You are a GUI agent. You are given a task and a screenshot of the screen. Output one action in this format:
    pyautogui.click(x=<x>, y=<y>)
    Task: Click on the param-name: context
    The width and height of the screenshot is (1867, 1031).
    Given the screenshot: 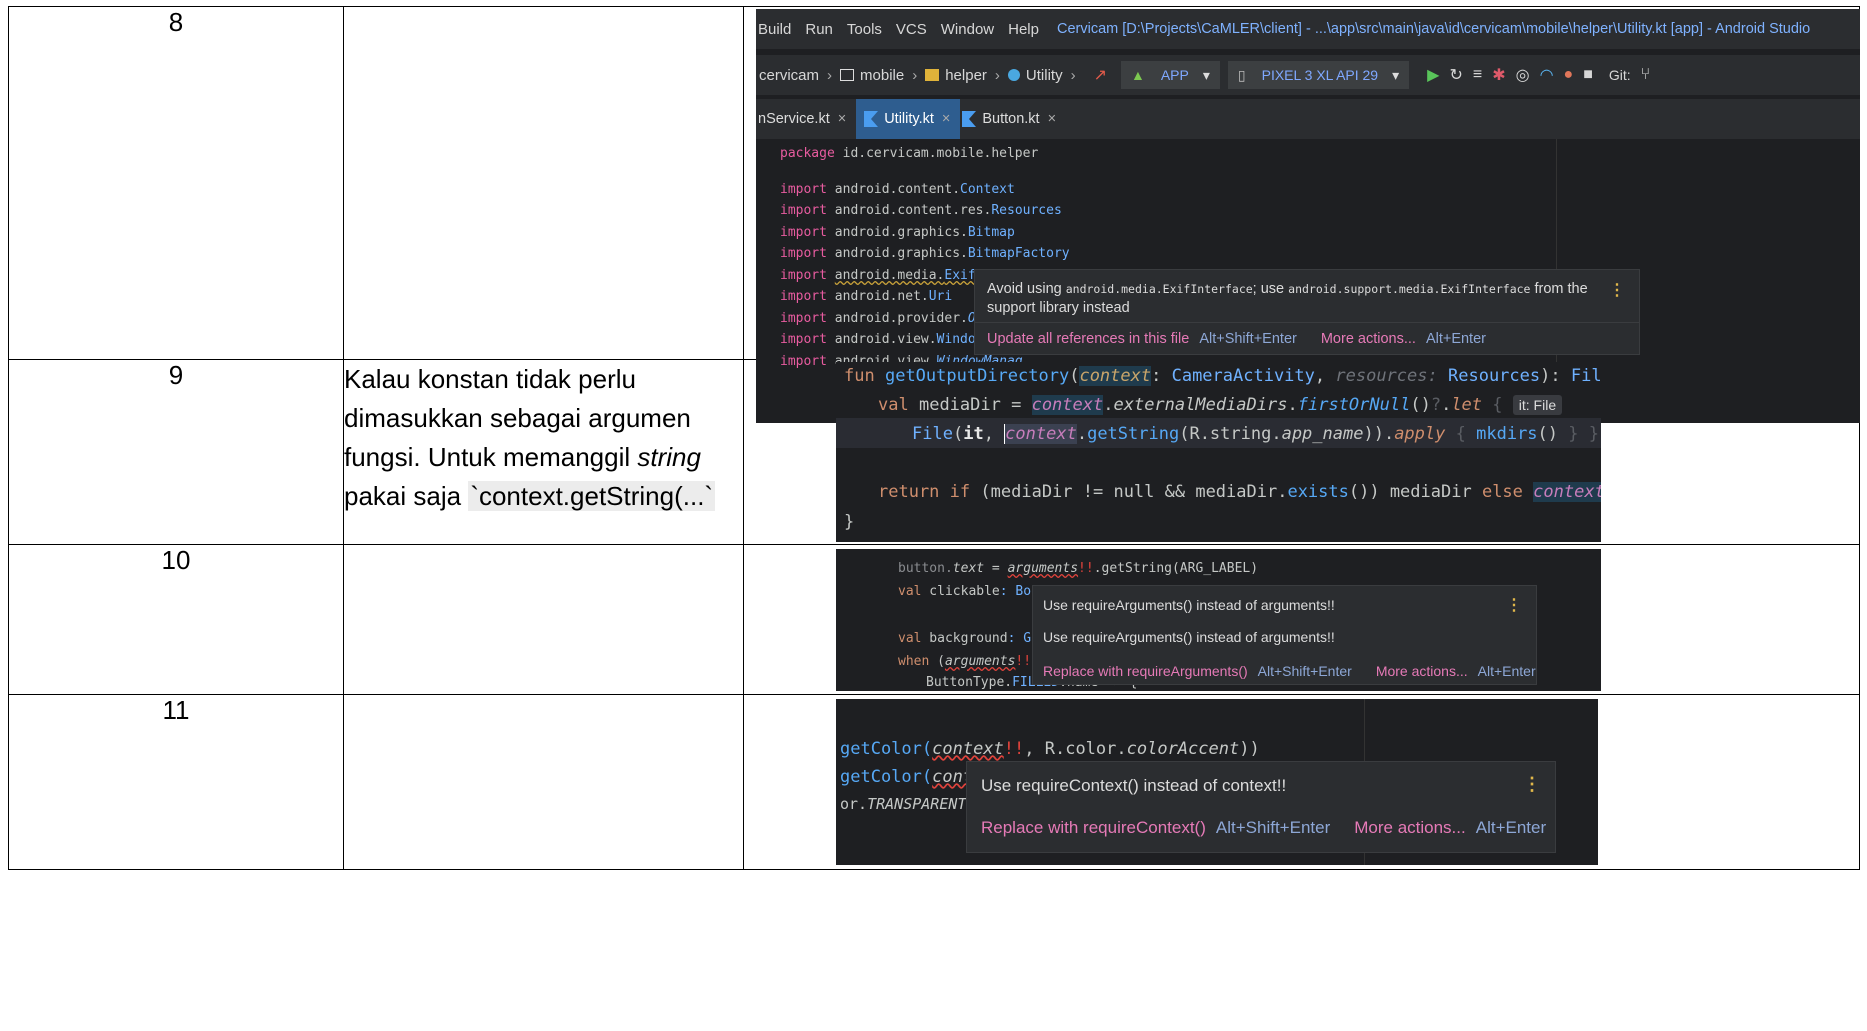 What is the action you would take?
    pyautogui.click(x=1115, y=376)
    